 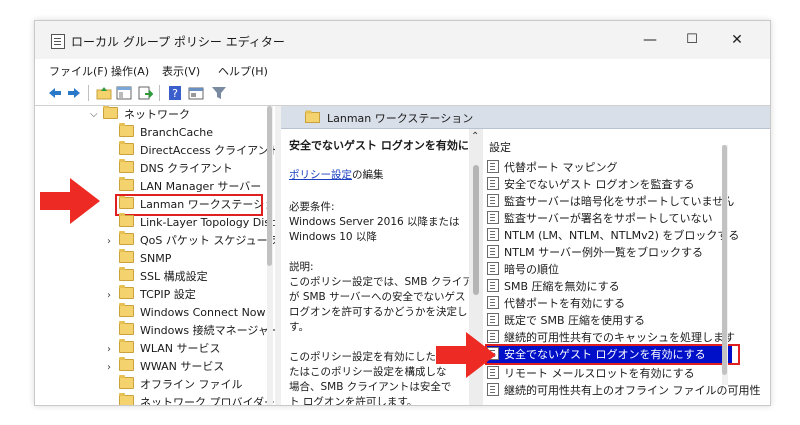 What do you see at coordinates (650, 40) in the screenshot?
I see `minimize-button: —` at bounding box center [650, 40].